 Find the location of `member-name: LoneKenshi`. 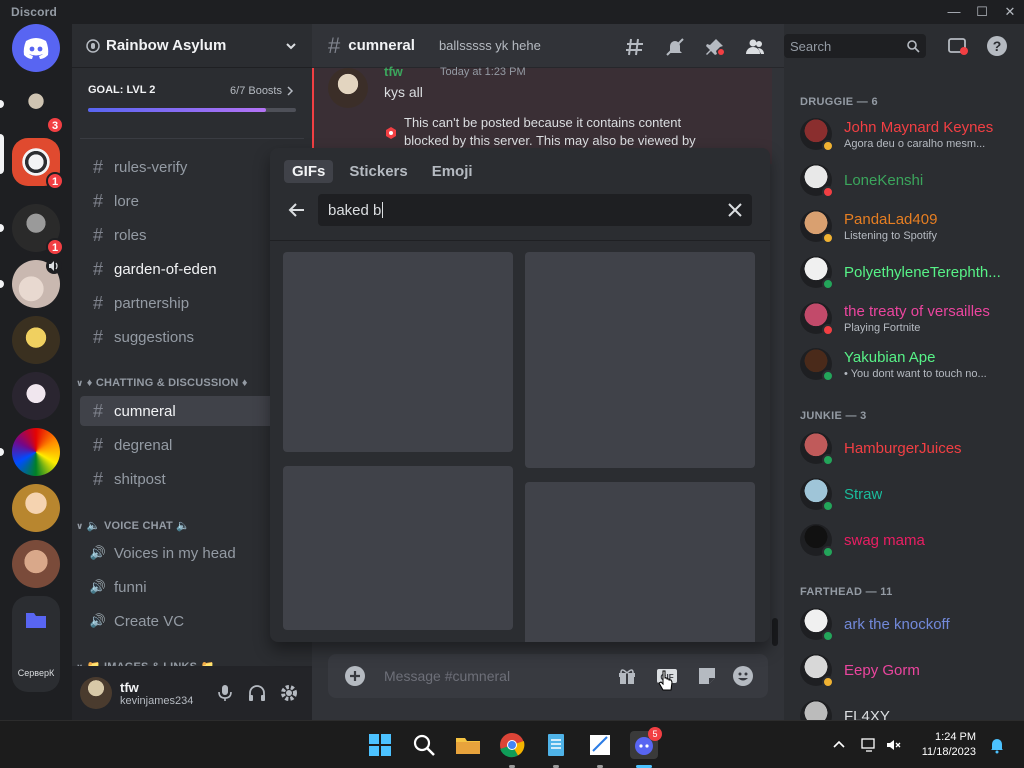

member-name: LoneKenshi is located at coordinates (884, 180).